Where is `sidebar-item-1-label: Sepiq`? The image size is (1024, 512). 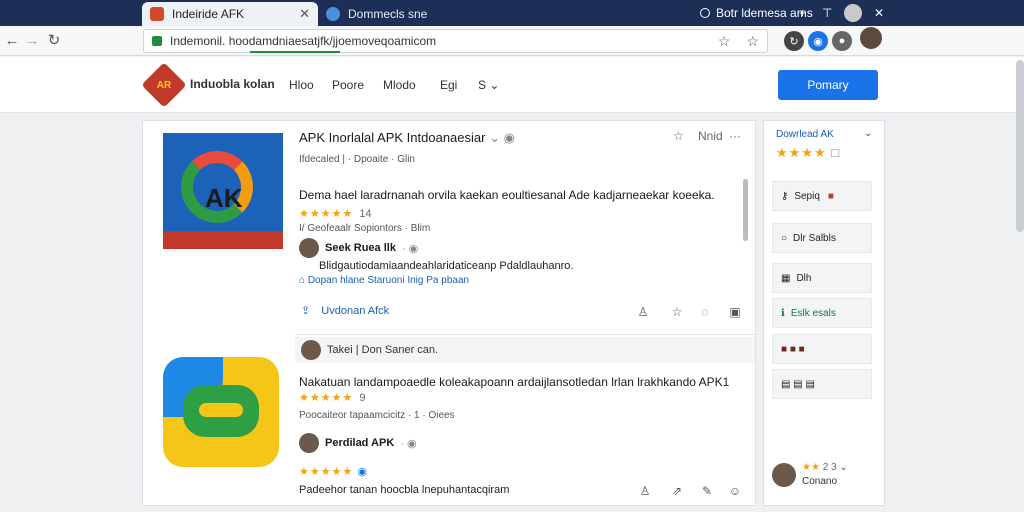 sidebar-item-1-label: Sepiq is located at coordinates (807, 196).